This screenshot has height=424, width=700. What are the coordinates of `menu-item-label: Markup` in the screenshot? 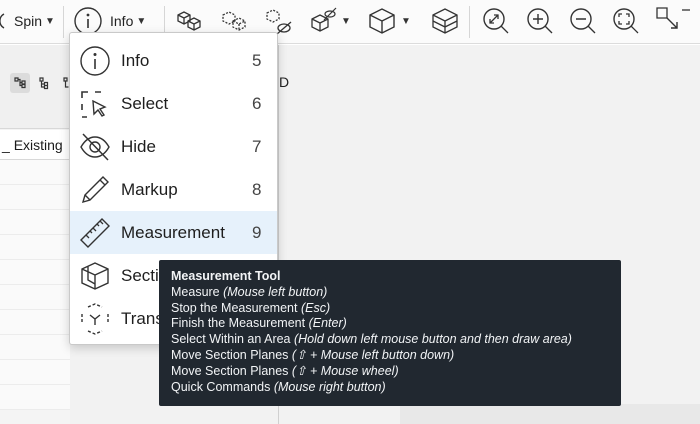 It's located at (149, 189).